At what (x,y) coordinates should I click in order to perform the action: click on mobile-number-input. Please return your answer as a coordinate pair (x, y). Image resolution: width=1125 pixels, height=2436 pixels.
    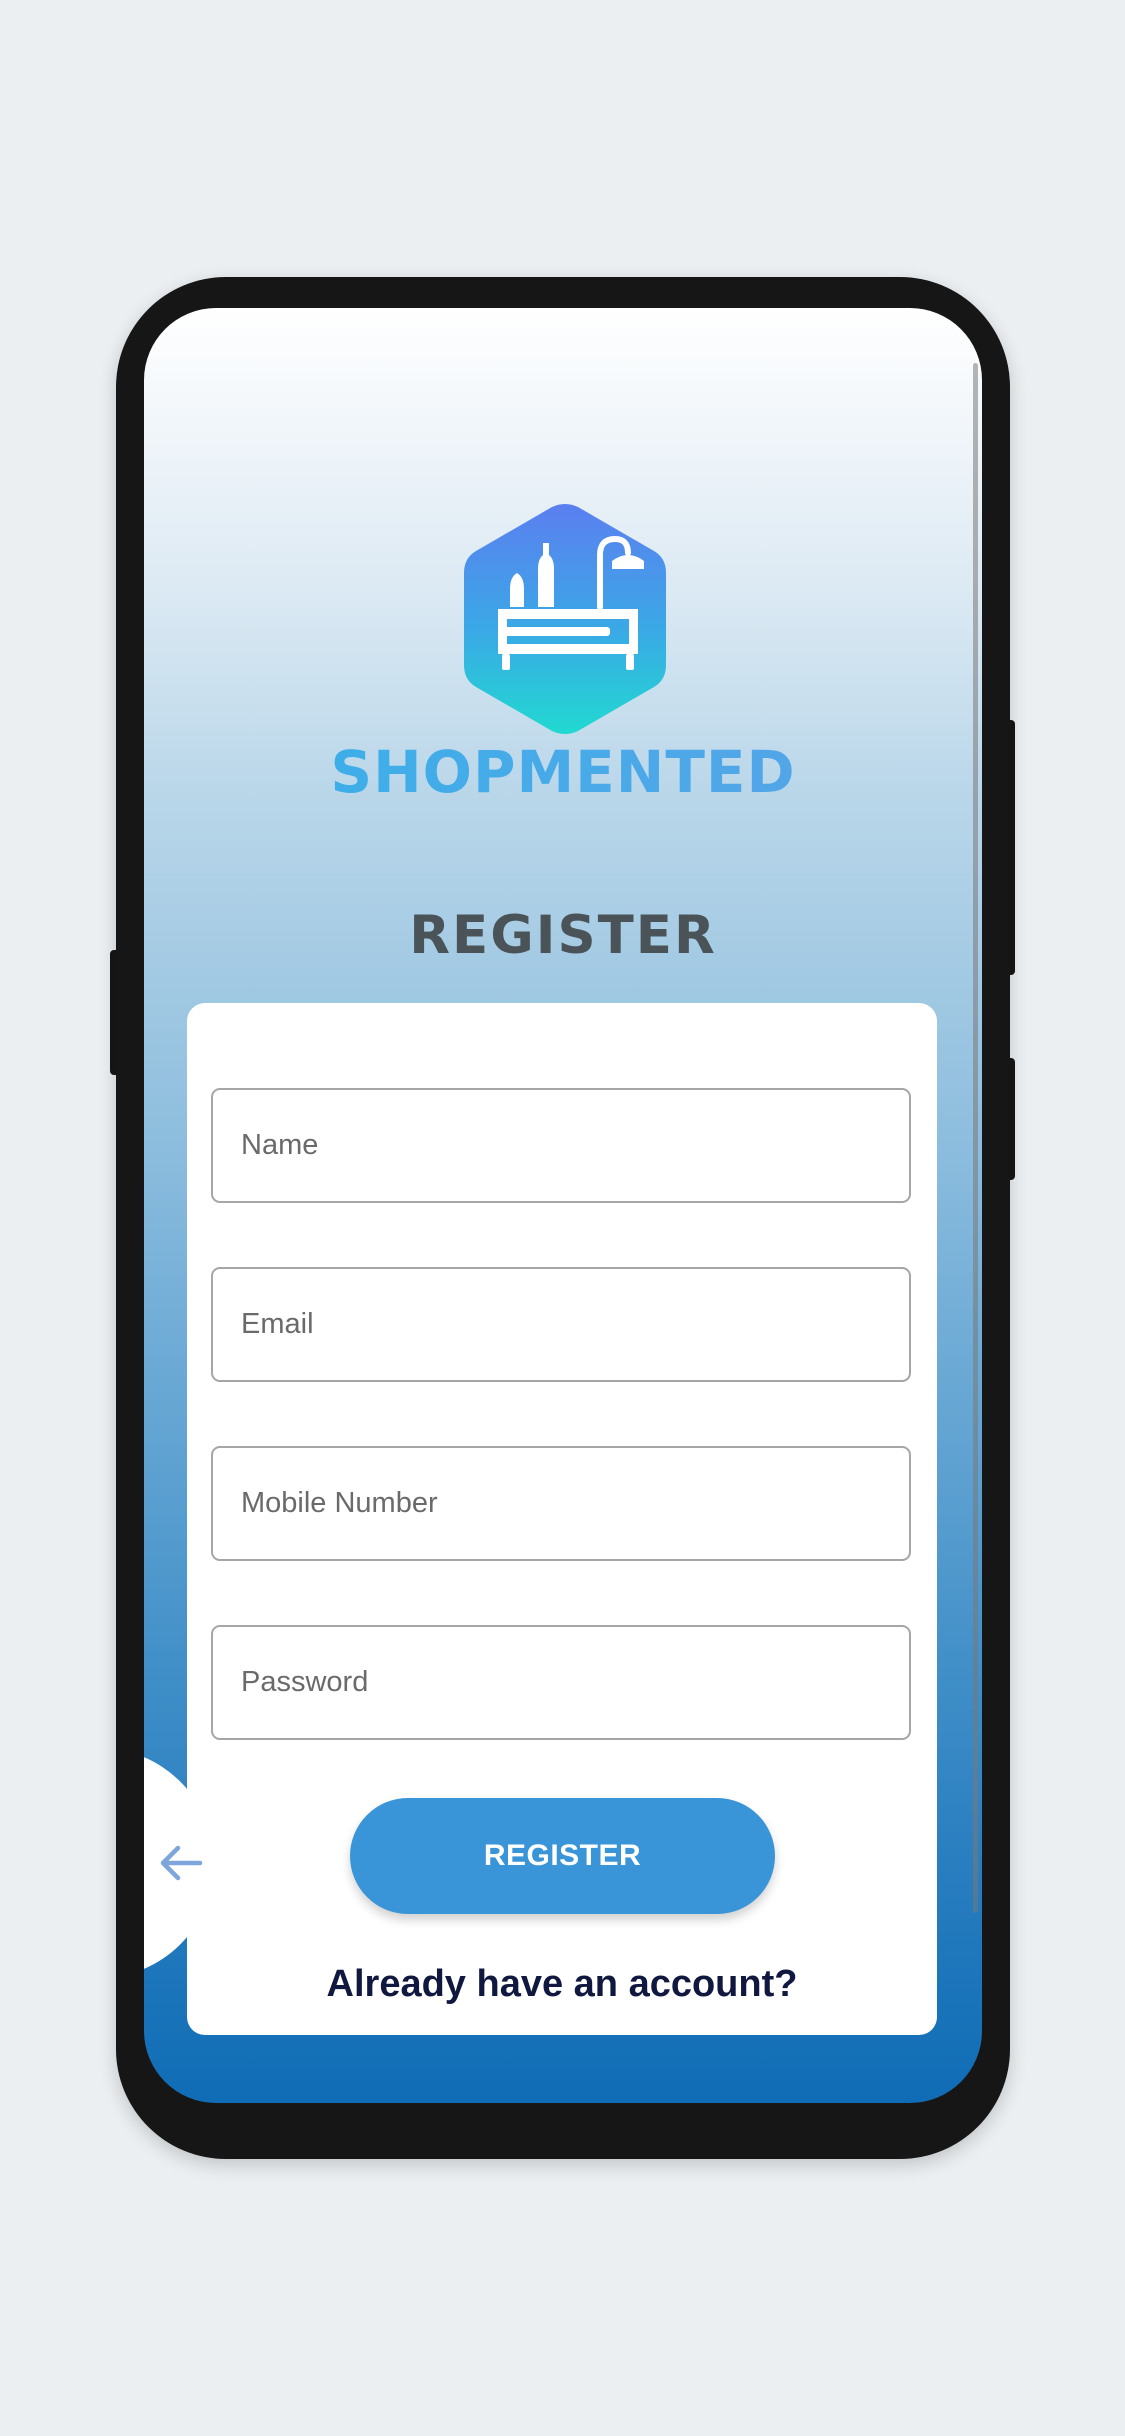
    Looking at the image, I should click on (574, 1503).